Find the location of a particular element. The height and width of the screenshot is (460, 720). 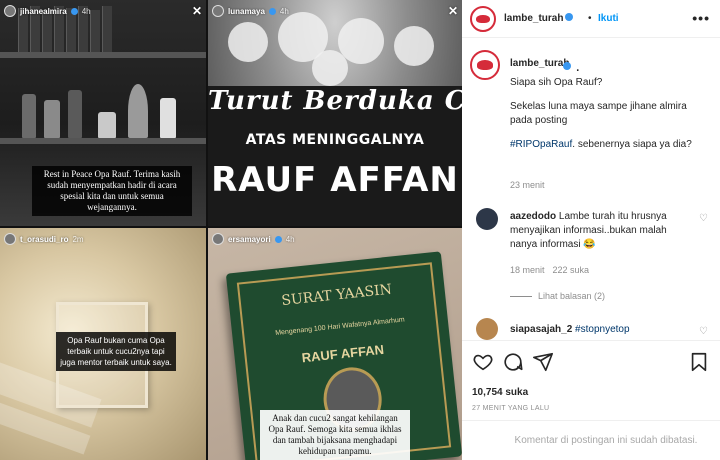

view-replies-label: Lihat balasan (2) is located at coordinates (571, 296).